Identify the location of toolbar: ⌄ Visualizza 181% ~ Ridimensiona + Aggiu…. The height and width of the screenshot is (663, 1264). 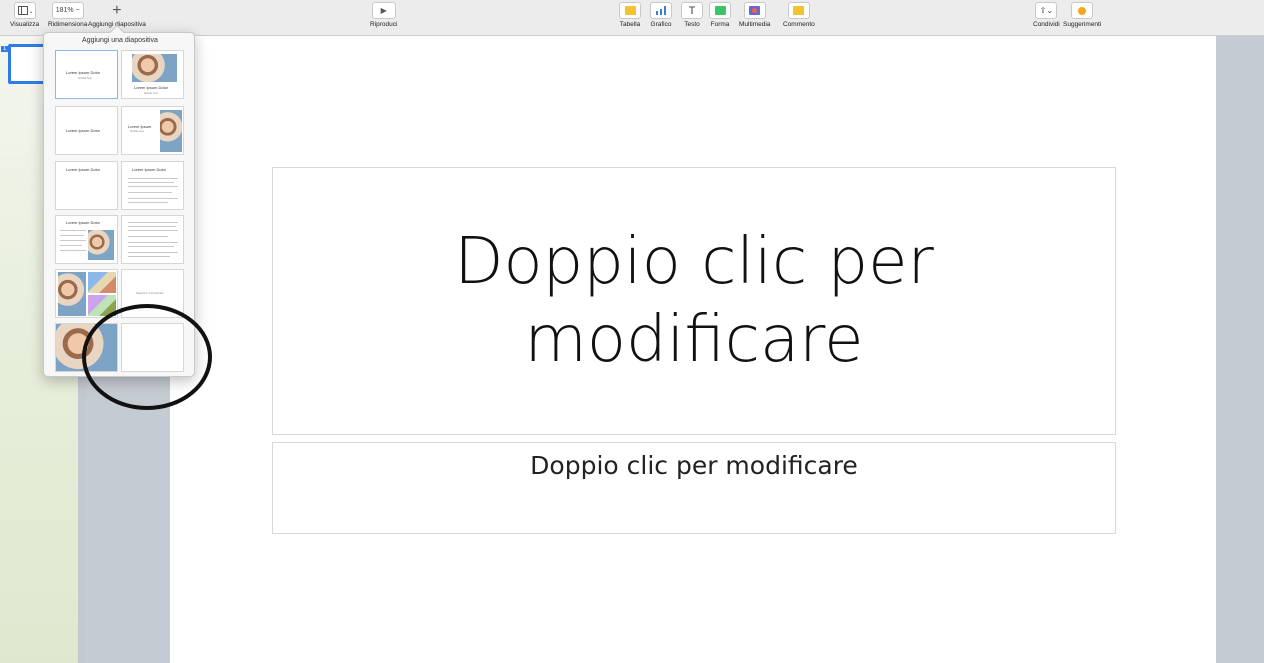
(632, 18).